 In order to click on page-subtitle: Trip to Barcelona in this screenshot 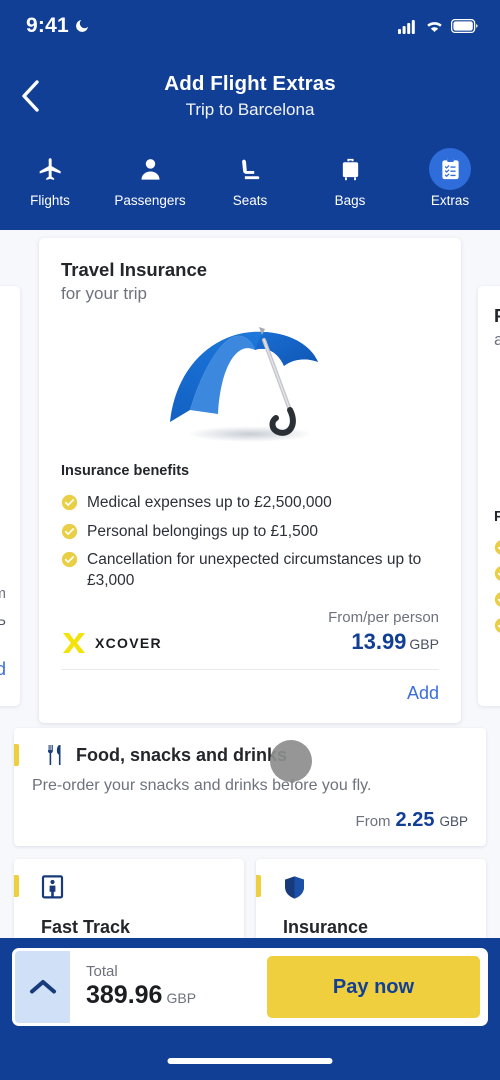, I will do `click(250, 109)`.